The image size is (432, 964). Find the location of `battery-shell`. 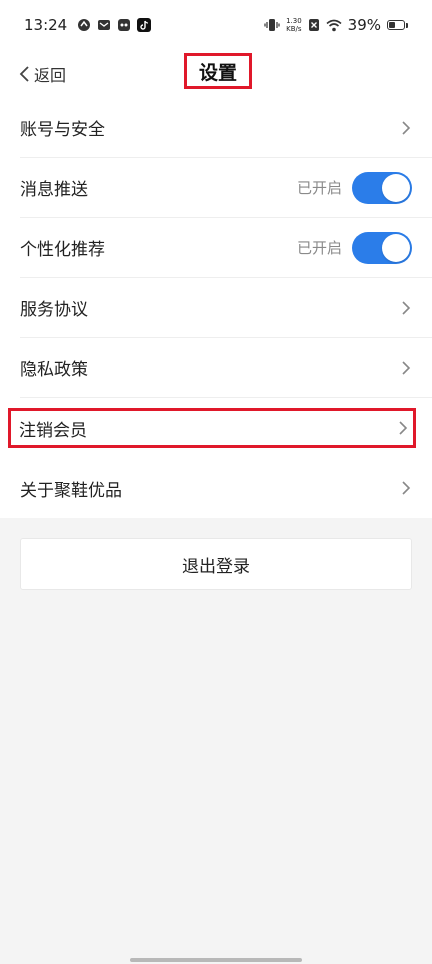

battery-shell is located at coordinates (396, 25).